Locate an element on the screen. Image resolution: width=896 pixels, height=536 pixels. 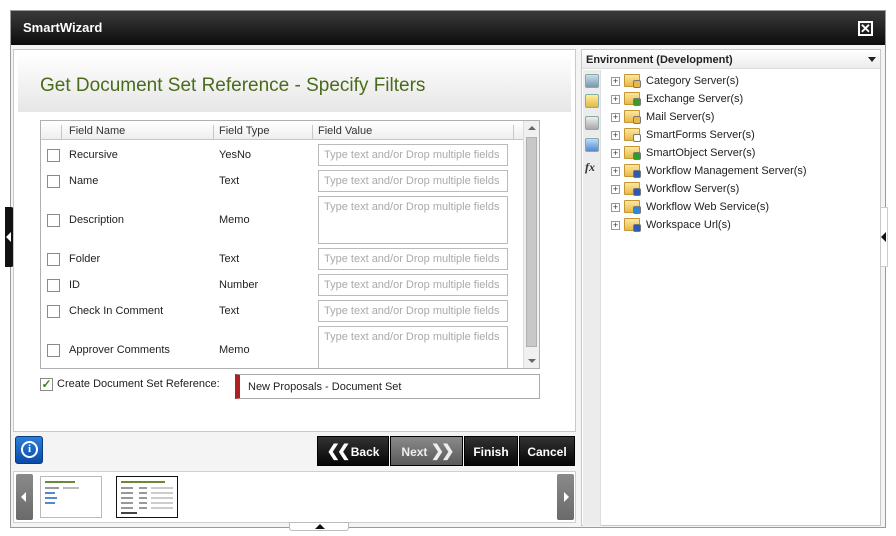
workflow-context-icon is located at coordinates (592, 145).